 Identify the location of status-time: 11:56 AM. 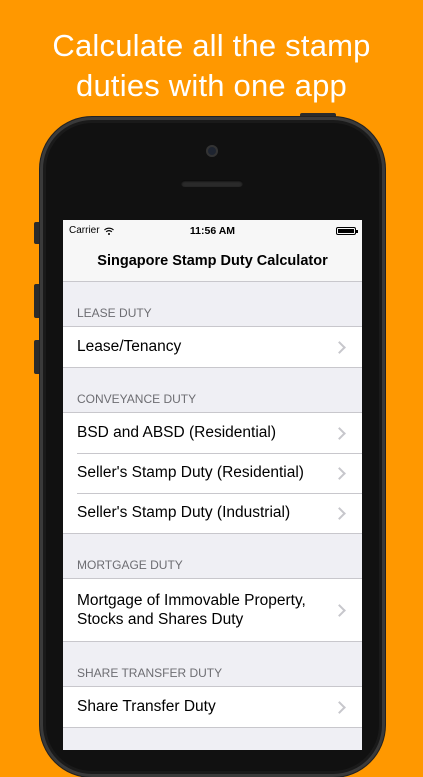
(212, 230).